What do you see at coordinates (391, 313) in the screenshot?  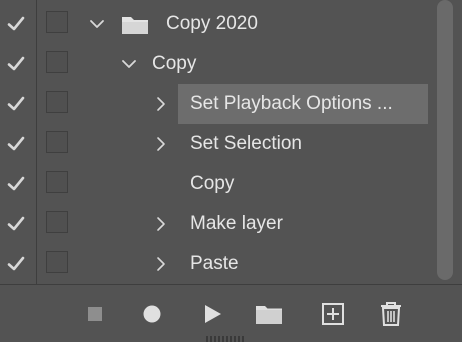 I see `delete-icon` at bounding box center [391, 313].